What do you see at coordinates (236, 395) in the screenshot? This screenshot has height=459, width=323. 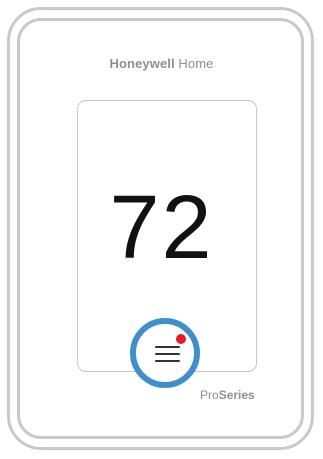 I see `series-suffix: Series` at bounding box center [236, 395].